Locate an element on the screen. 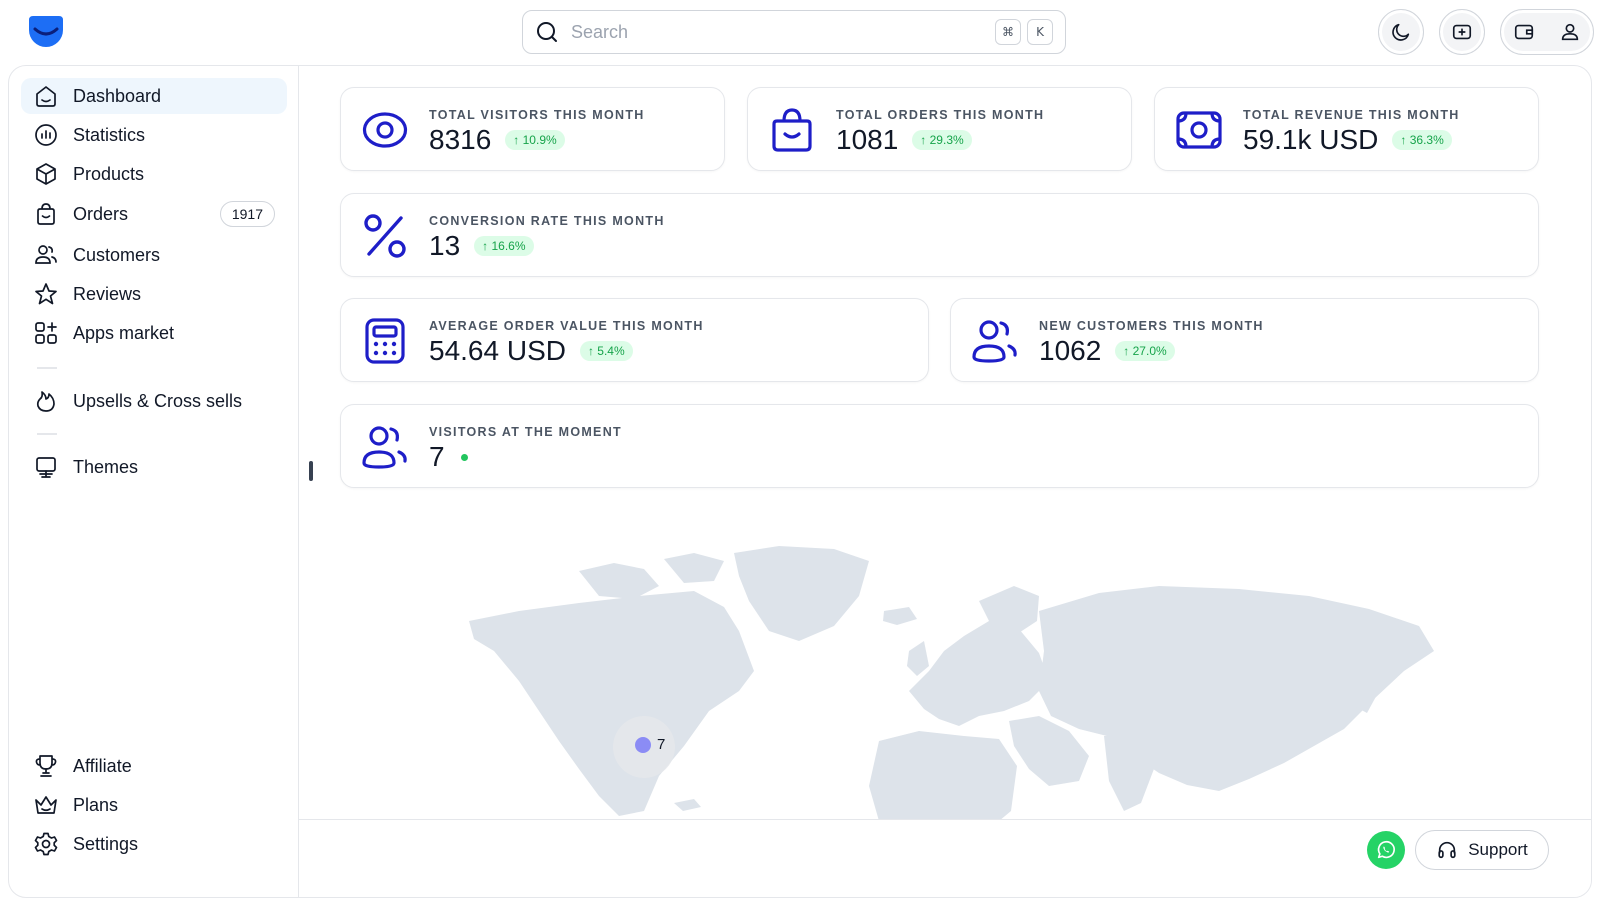 Image resolution: width=1600 pixels, height=900 pixels. sidebar-item-label: Products is located at coordinates (109, 173).